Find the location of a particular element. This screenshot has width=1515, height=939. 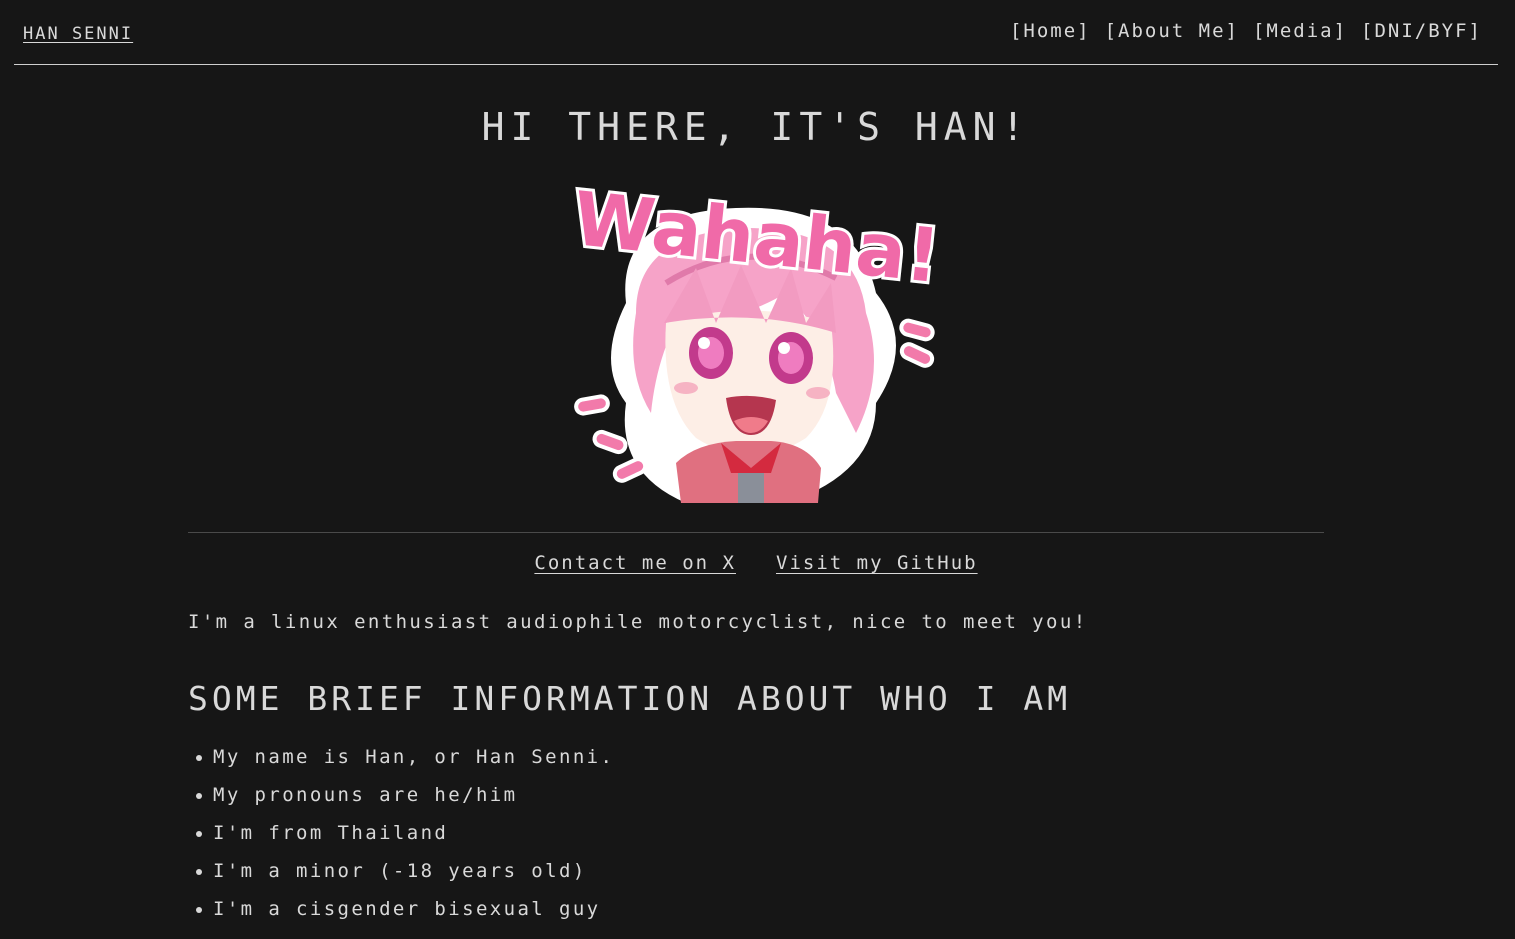

section-divider is located at coordinates (756, 532).